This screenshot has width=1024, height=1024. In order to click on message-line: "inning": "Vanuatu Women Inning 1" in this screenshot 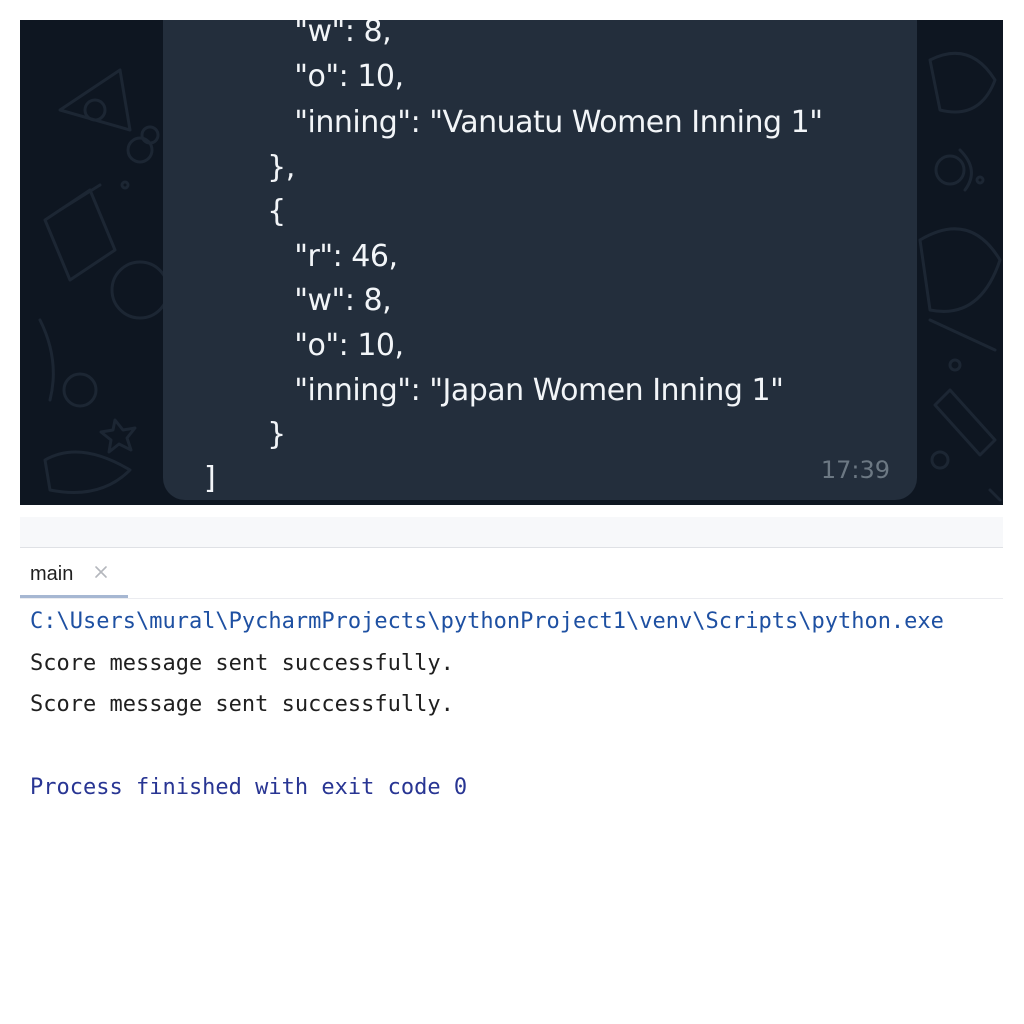, I will do `click(531, 122)`.